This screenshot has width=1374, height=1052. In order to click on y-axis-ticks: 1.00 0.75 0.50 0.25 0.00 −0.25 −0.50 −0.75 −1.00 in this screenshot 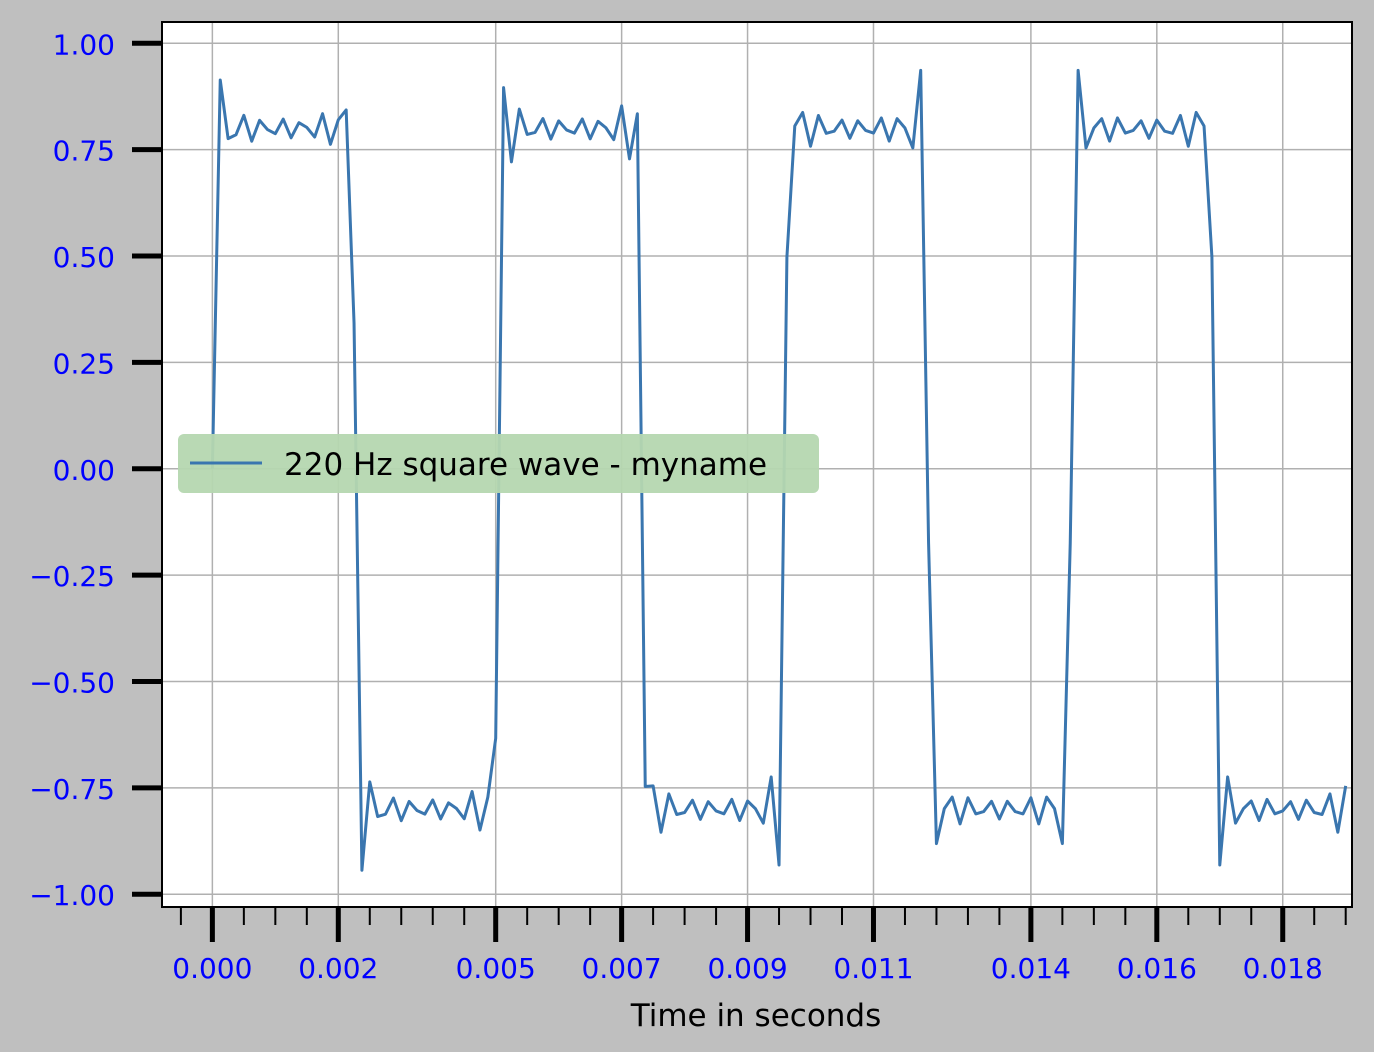, I will do `click(95, 470)`.